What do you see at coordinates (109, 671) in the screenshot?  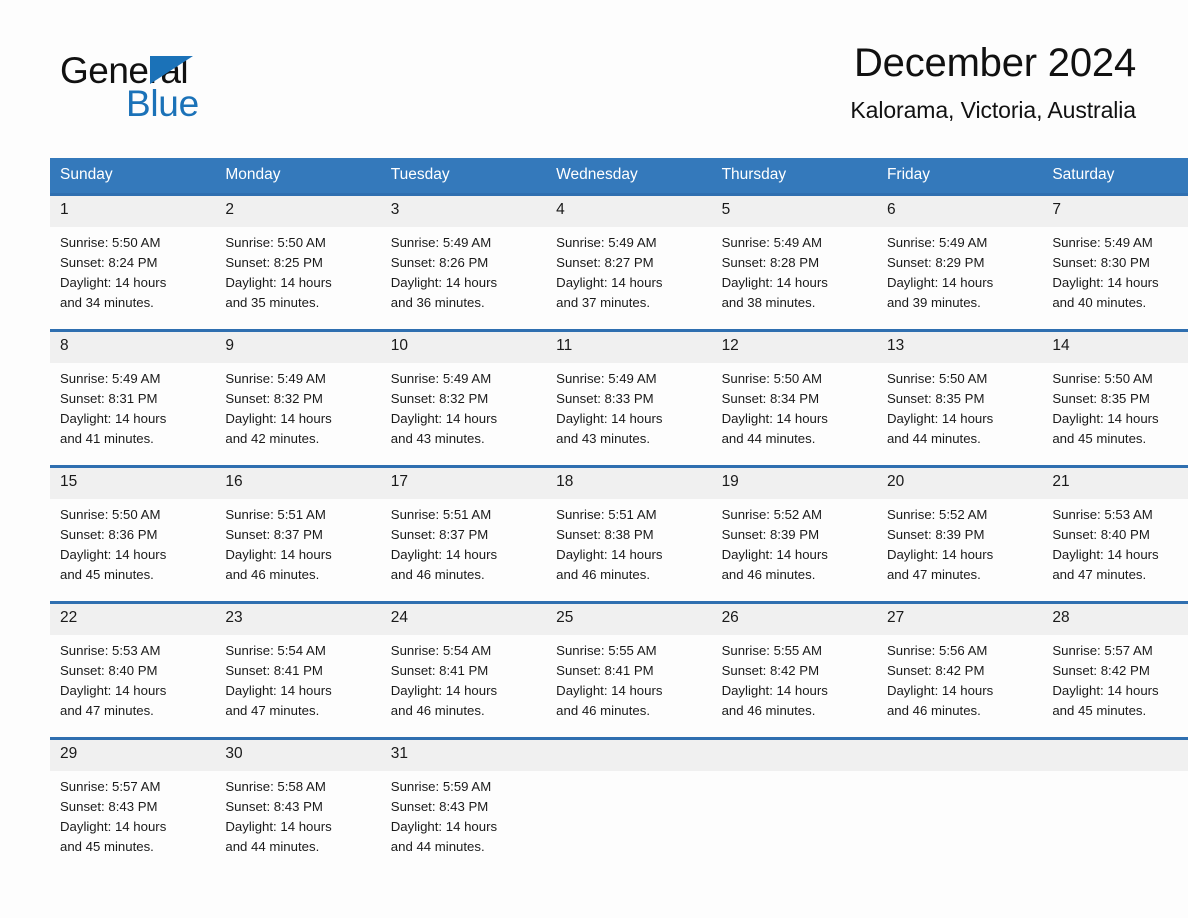 I see `sunset-text: Sunset: 8:40 PM` at bounding box center [109, 671].